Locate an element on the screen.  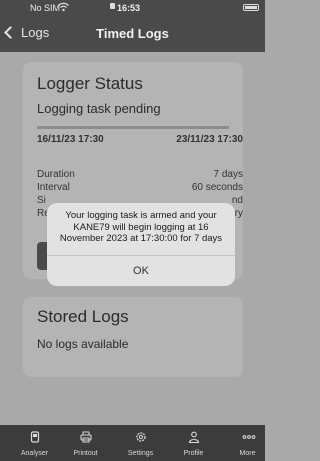
tab-settings: Settings is located at coordinates (140, 443).